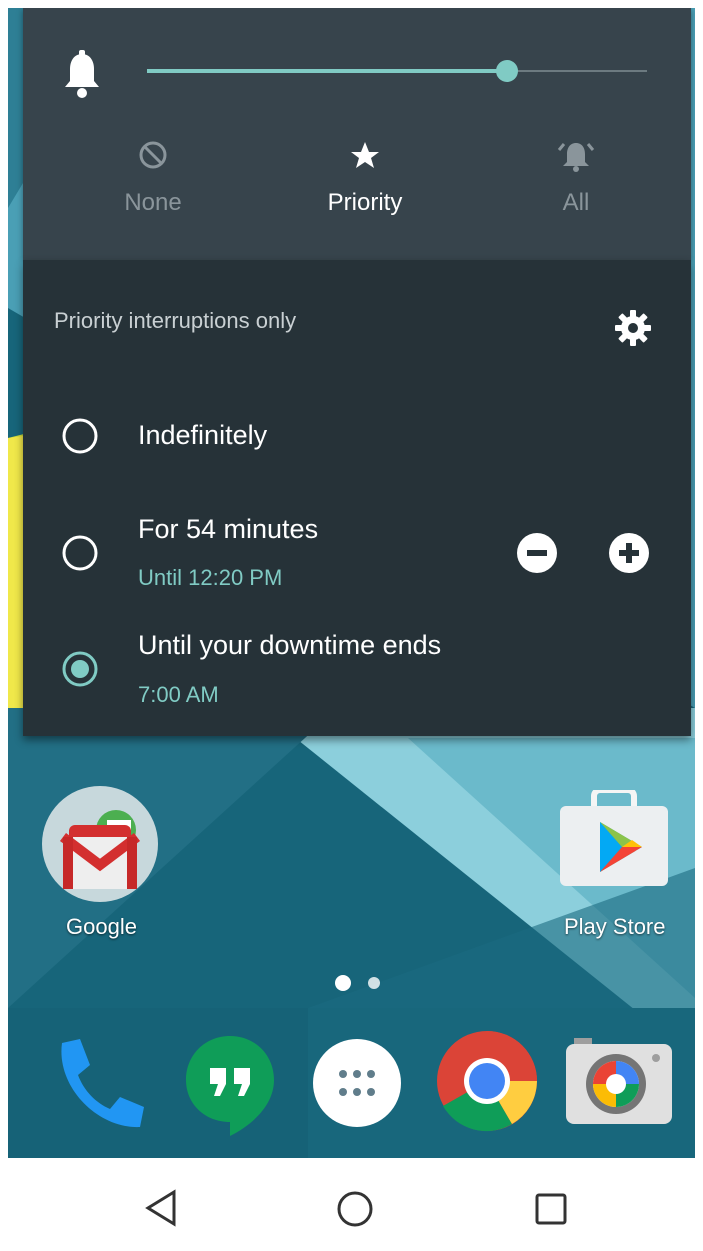 This screenshot has width=703, height=1251. What do you see at coordinates (551, 1209) in the screenshot?
I see `recents-icon` at bounding box center [551, 1209].